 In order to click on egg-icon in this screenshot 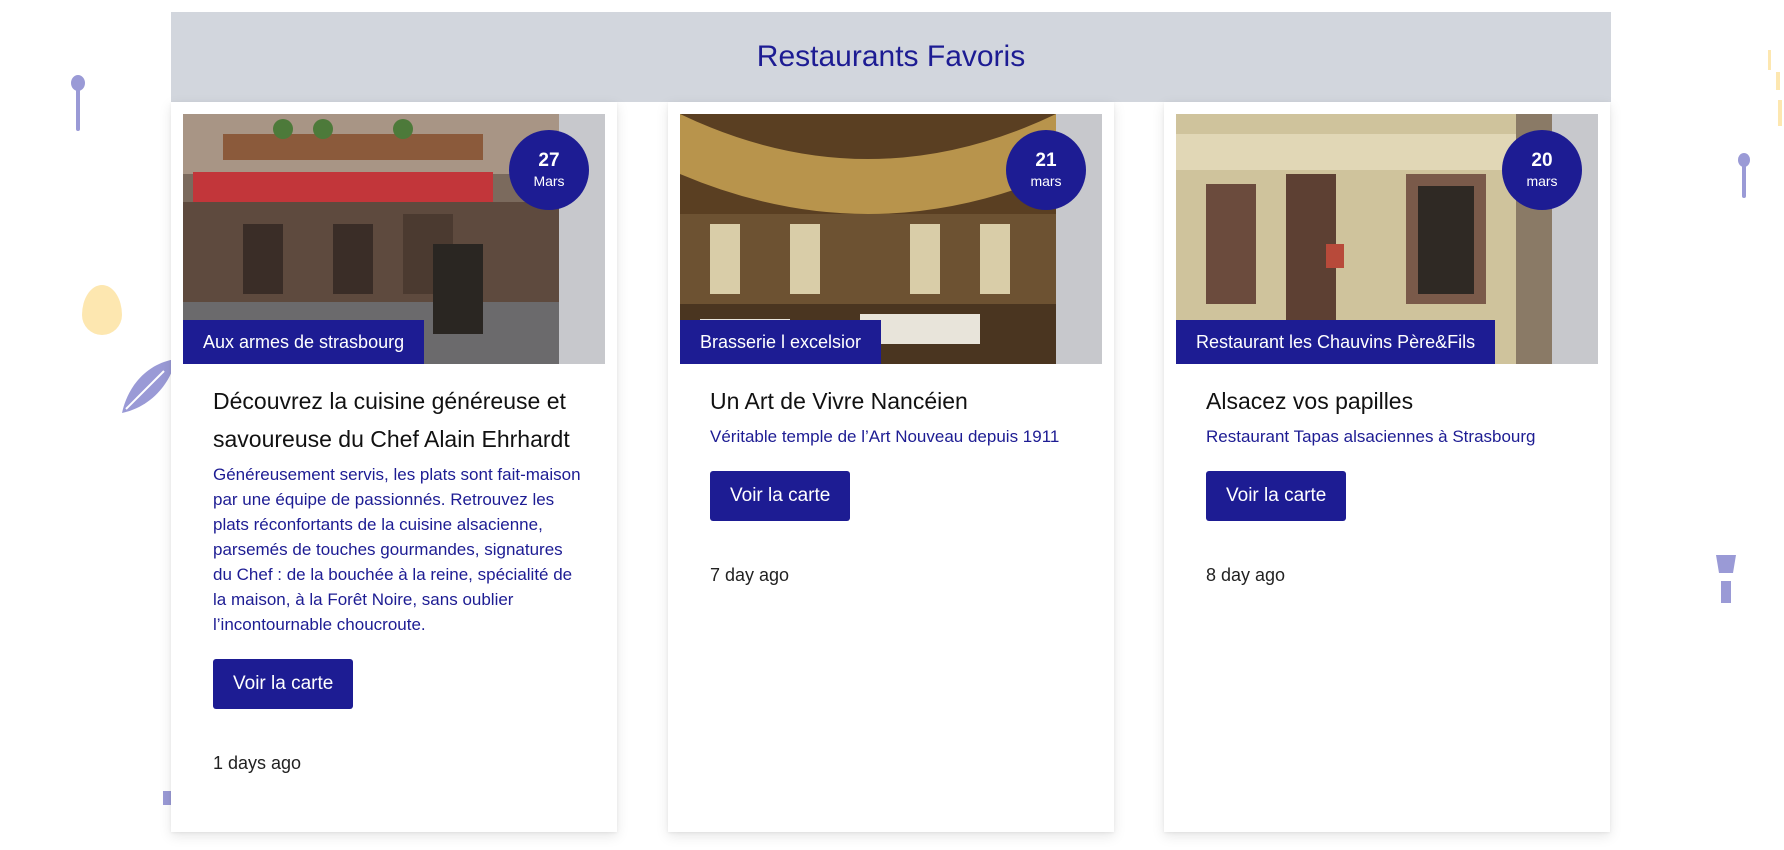, I will do `click(102, 310)`.